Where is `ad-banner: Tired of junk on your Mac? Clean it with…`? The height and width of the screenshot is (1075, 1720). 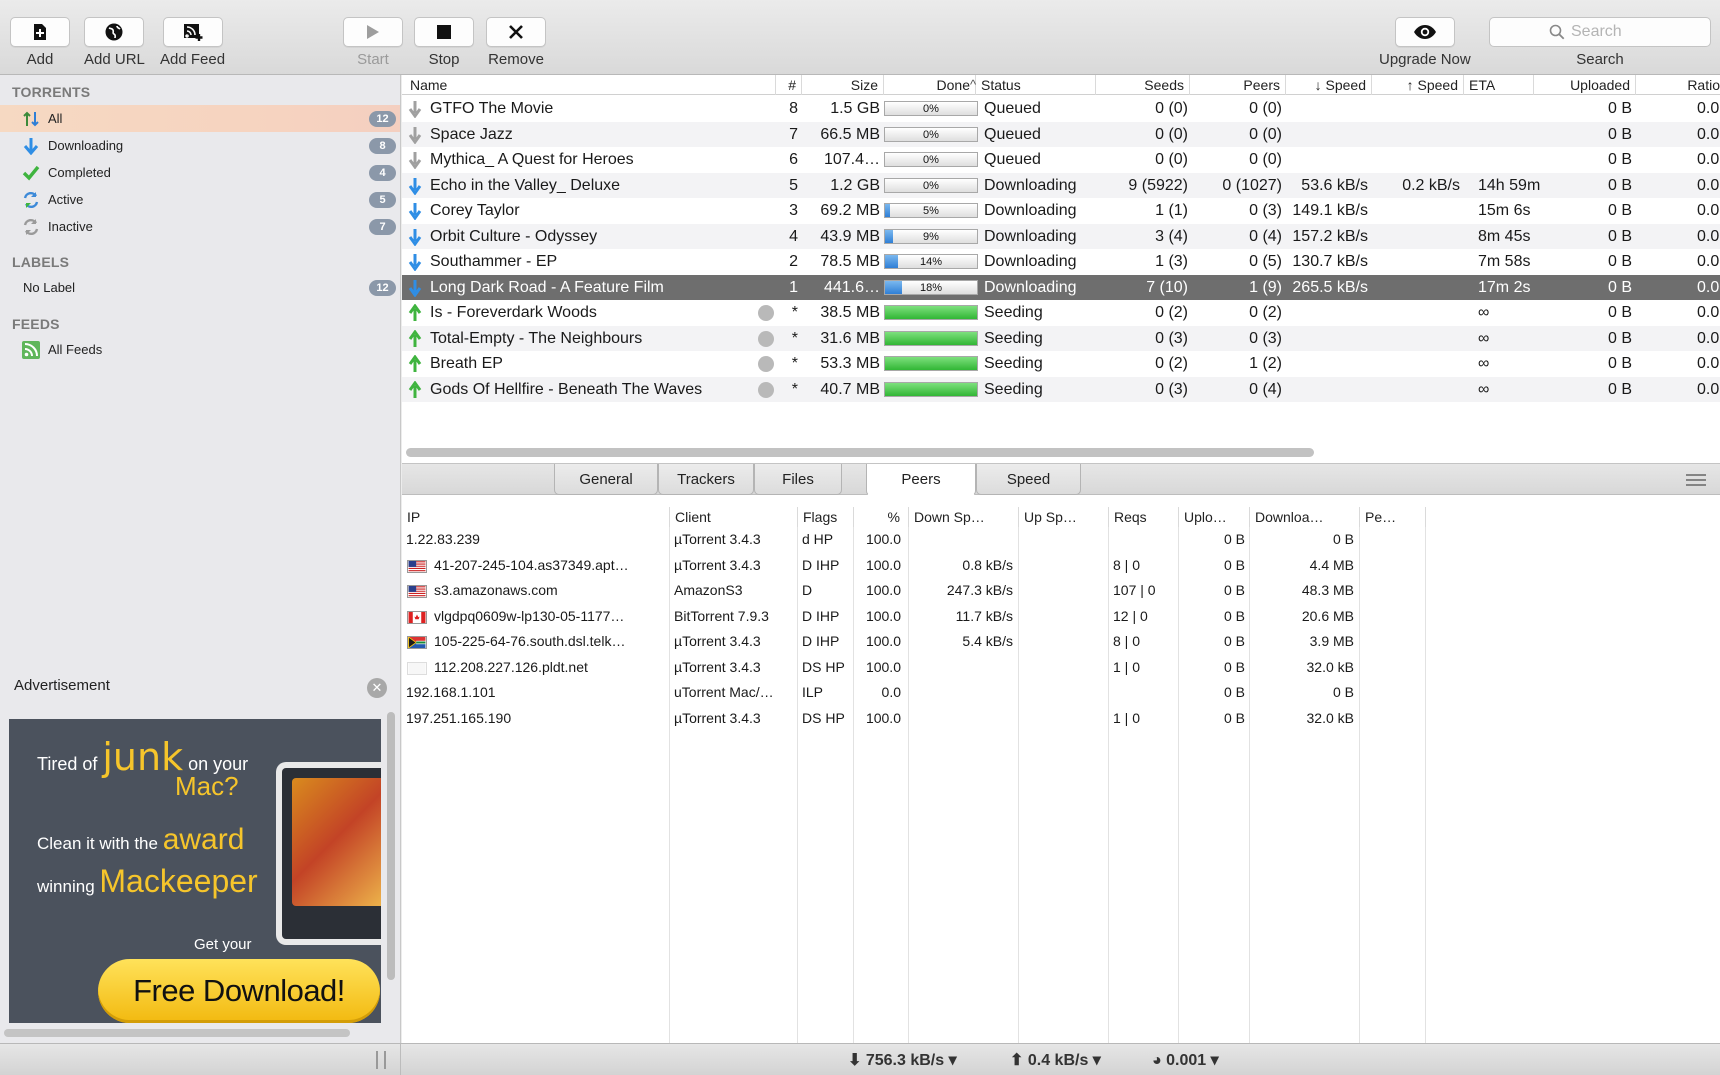
ad-banner: Tired of junk on your Mac? Clean it with… is located at coordinates (195, 871).